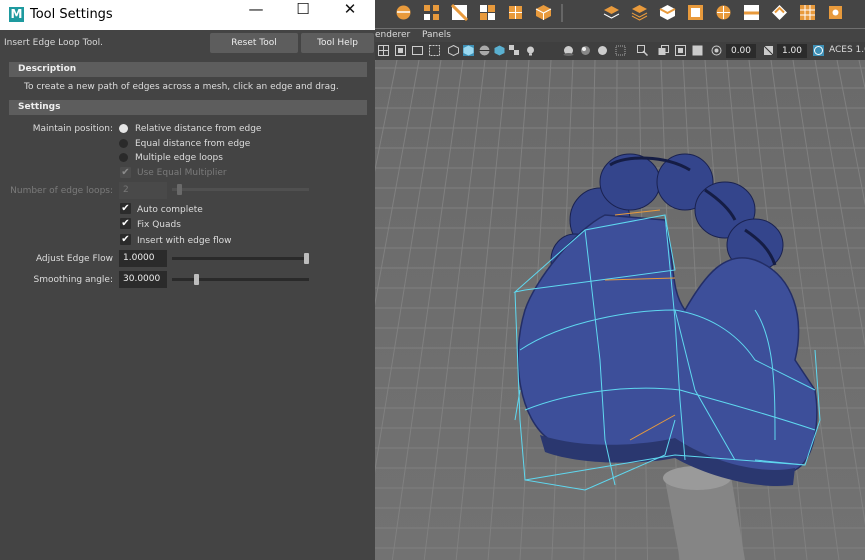  I want to click on tool-help-button: Tool Help, so click(337, 43).